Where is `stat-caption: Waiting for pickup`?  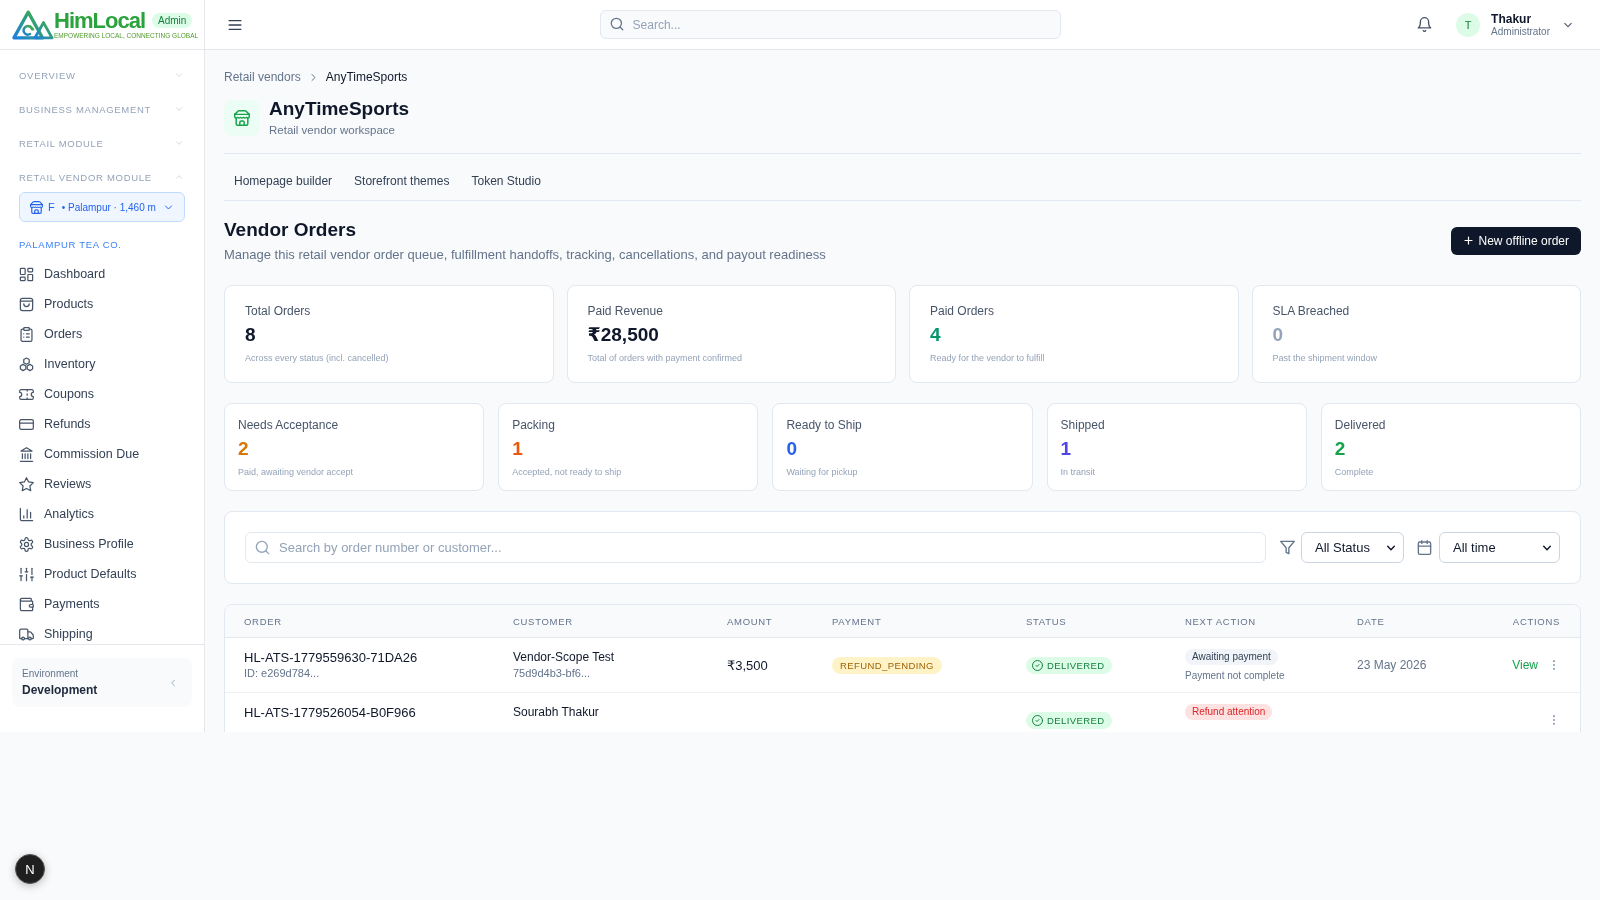 stat-caption: Waiting for pickup is located at coordinates (822, 472).